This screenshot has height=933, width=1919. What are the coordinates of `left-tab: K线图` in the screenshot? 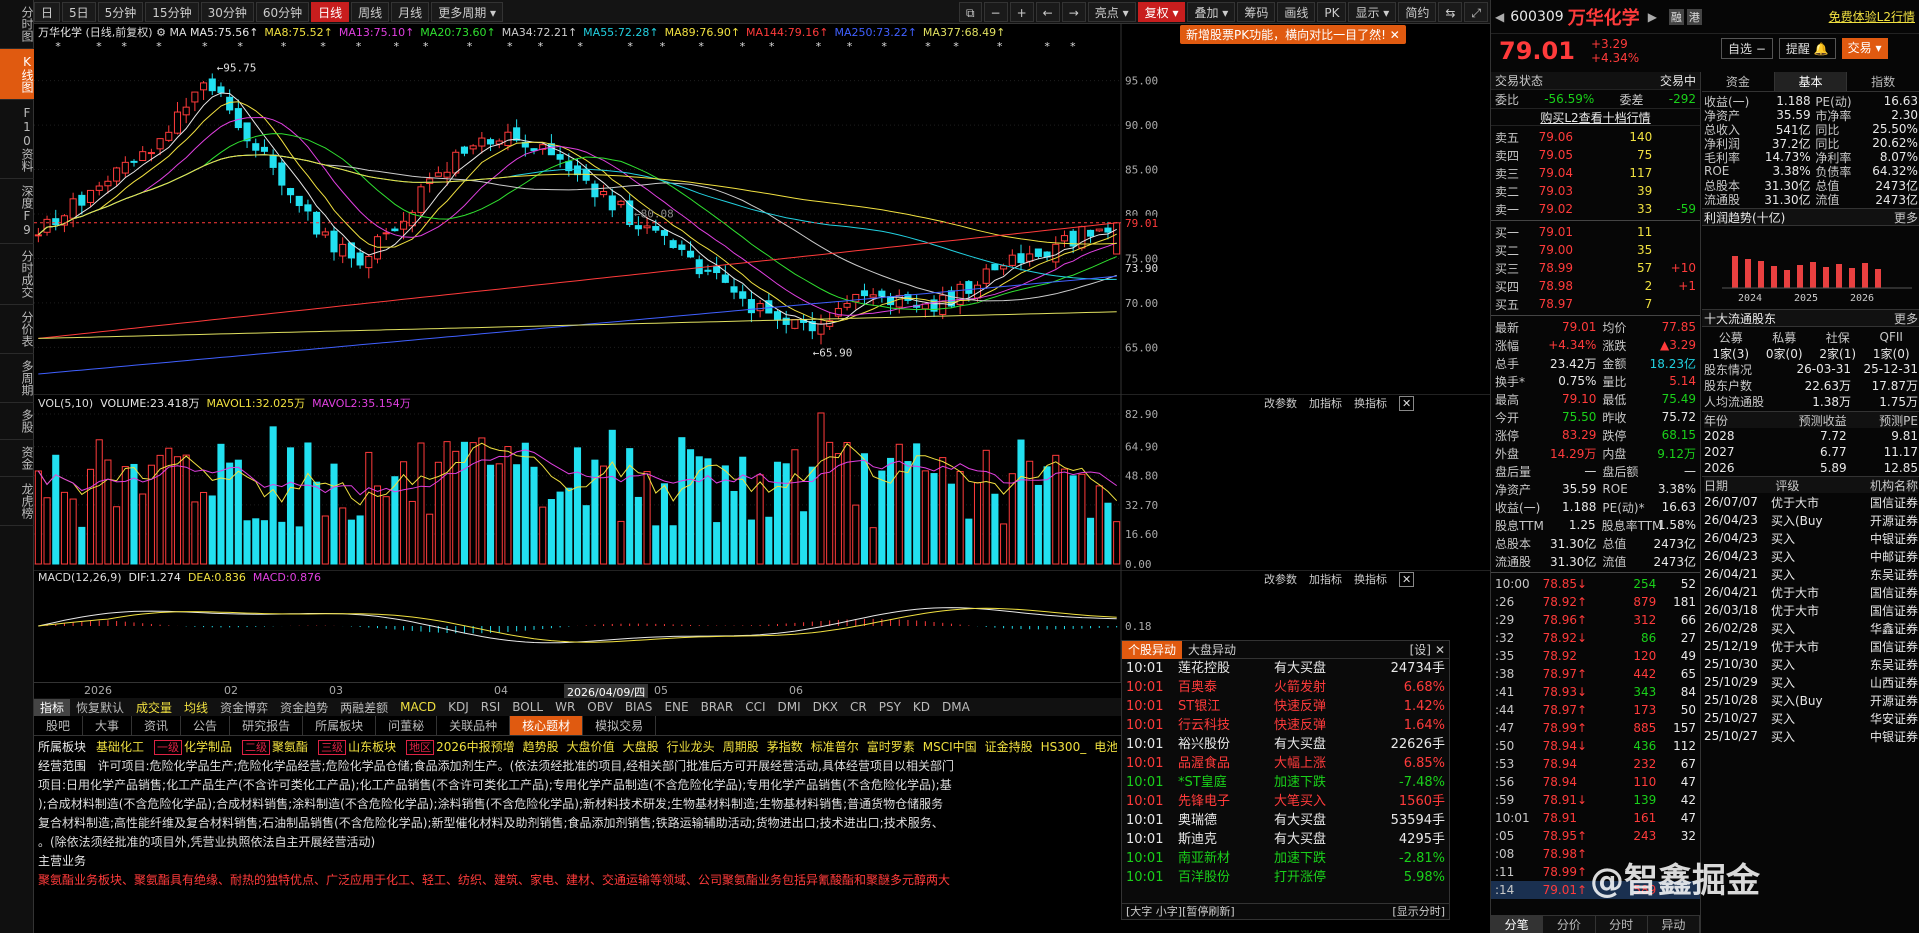 It's located at (17, 74).